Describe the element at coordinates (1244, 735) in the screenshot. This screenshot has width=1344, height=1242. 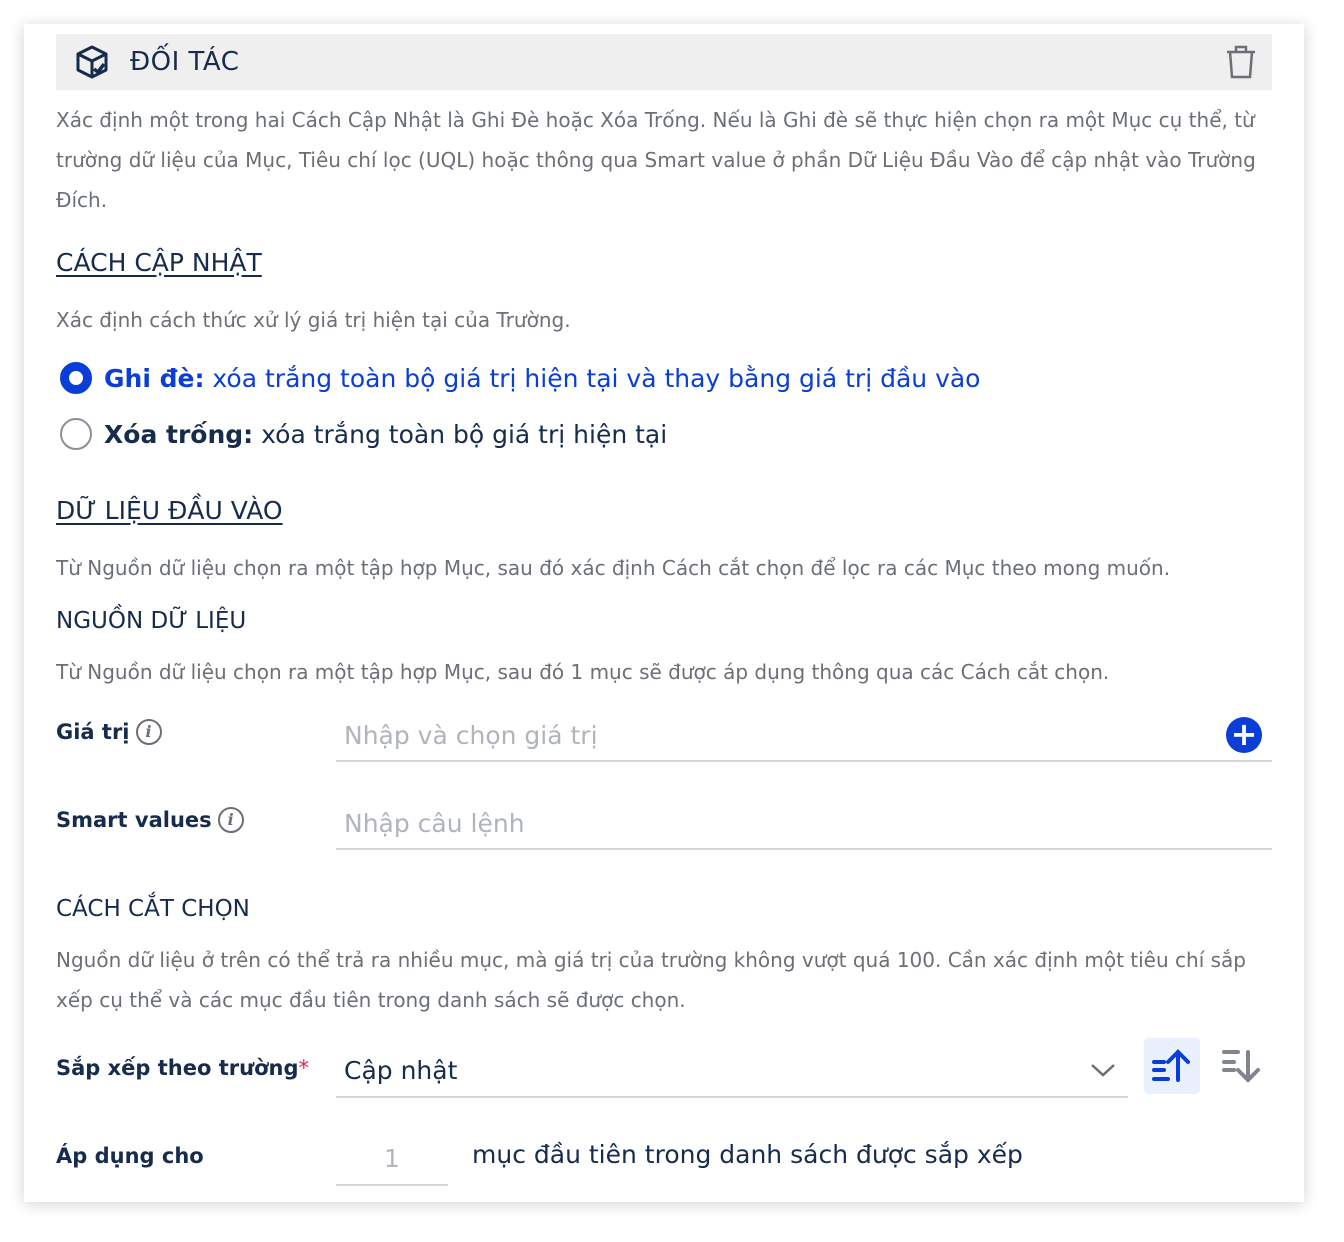
I see `add-icon: +` at that location.